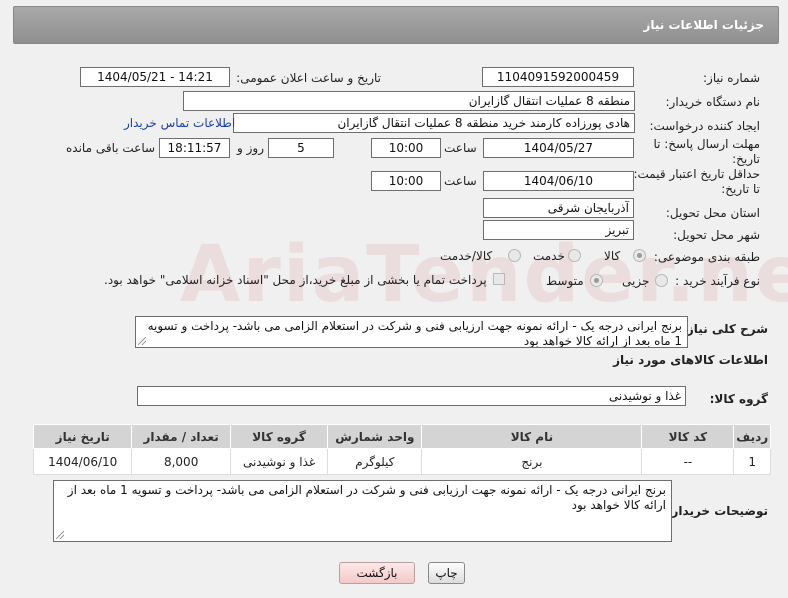 The height and width of the screenshot is (598, 788). I want to click on province-label: استان محل تحویل:, so click(712, 213).